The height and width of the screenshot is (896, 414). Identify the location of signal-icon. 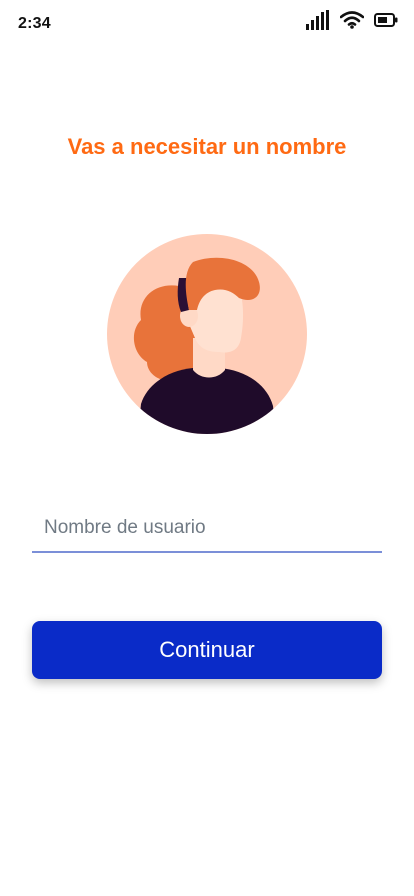
(318, 20).